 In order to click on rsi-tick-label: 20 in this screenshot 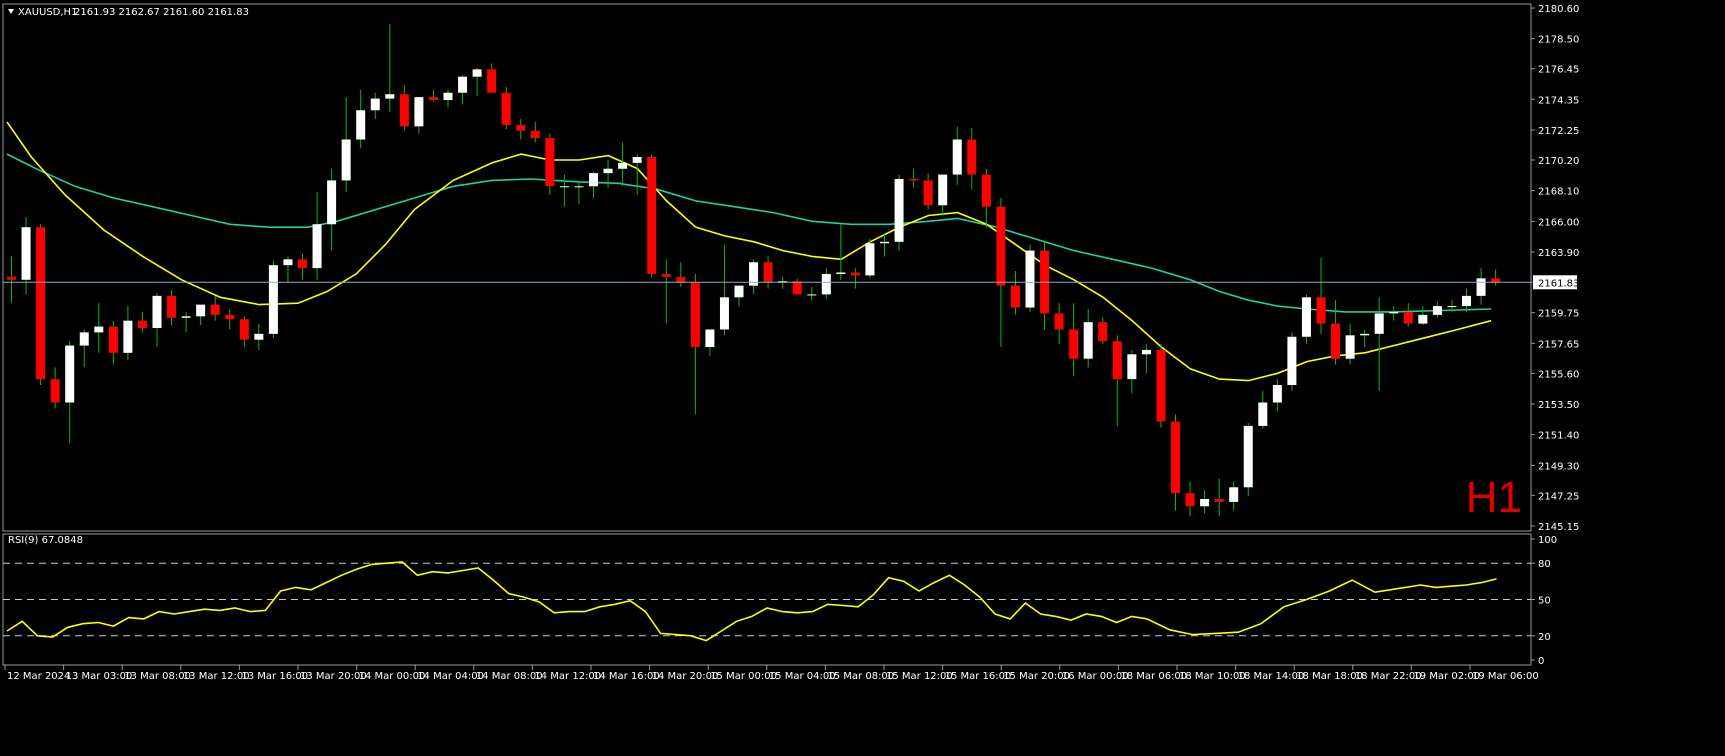, I will do `click(1544, 637)`.